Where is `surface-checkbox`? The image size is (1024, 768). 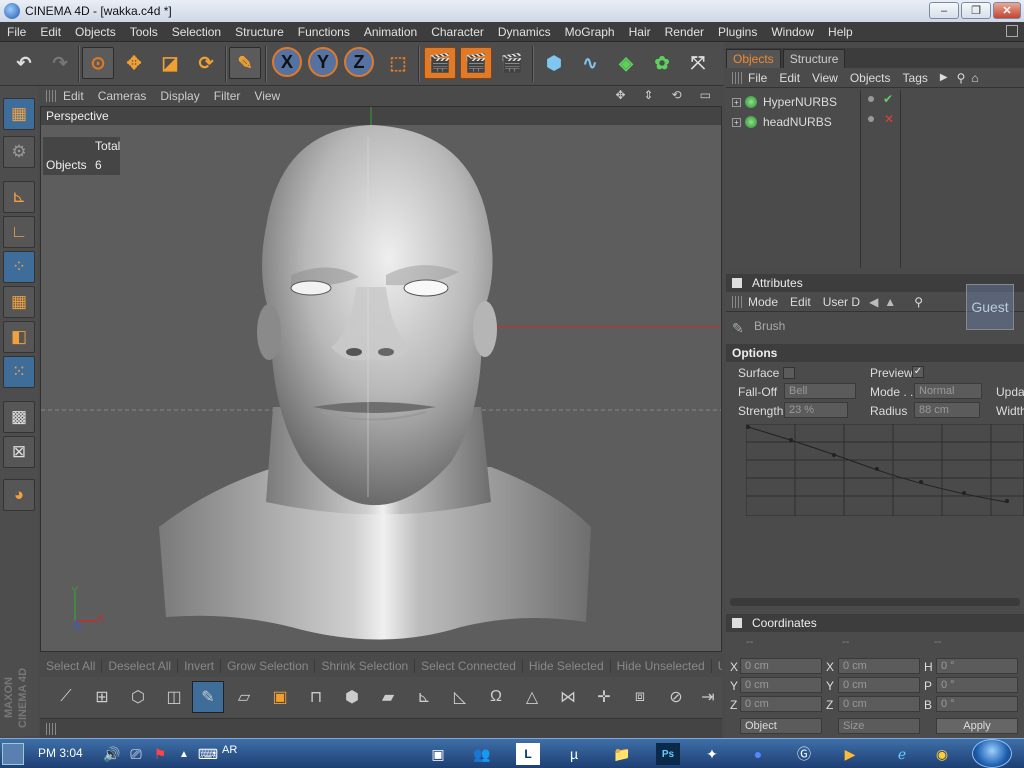 surface-checkbox is located at coordinates (789, 373).